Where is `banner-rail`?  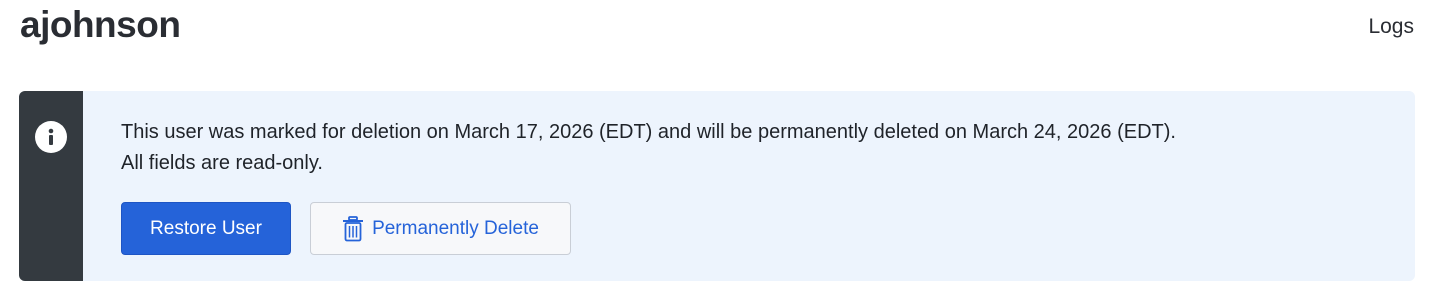
banner-rail is located at coordinates (51, 186).